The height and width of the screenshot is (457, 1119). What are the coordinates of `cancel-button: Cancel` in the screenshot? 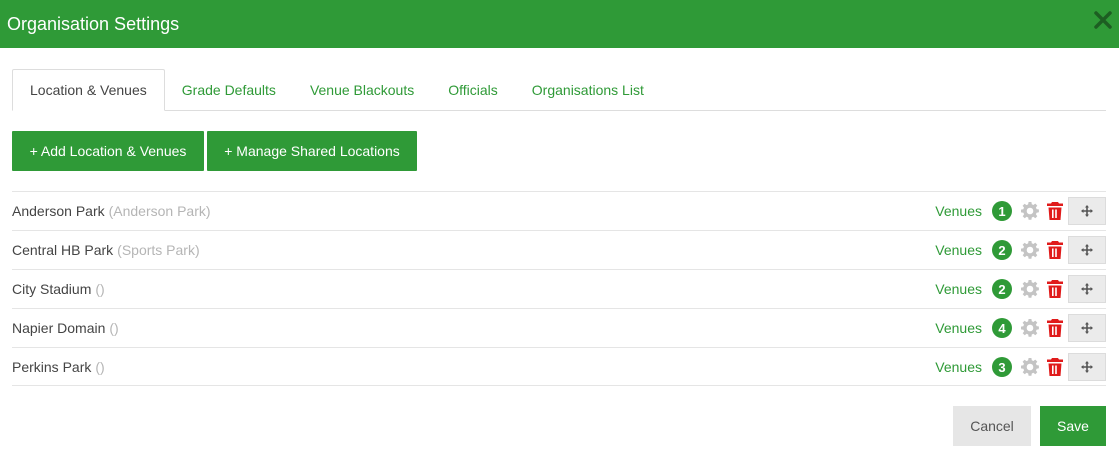 It's located at (992, 426).